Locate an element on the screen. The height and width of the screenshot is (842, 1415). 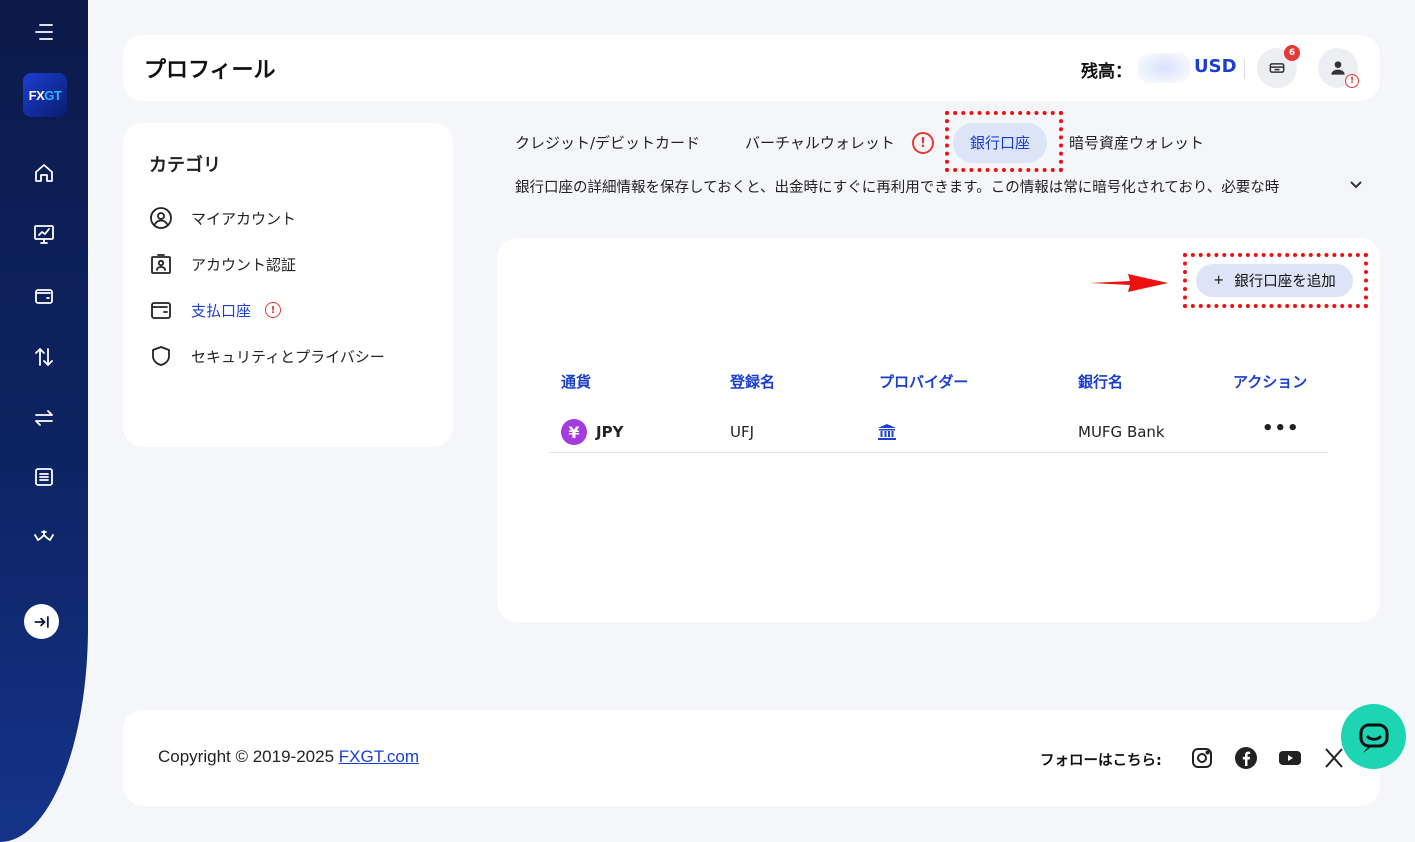
user-circle-icon is located at coordinates (161, 218).